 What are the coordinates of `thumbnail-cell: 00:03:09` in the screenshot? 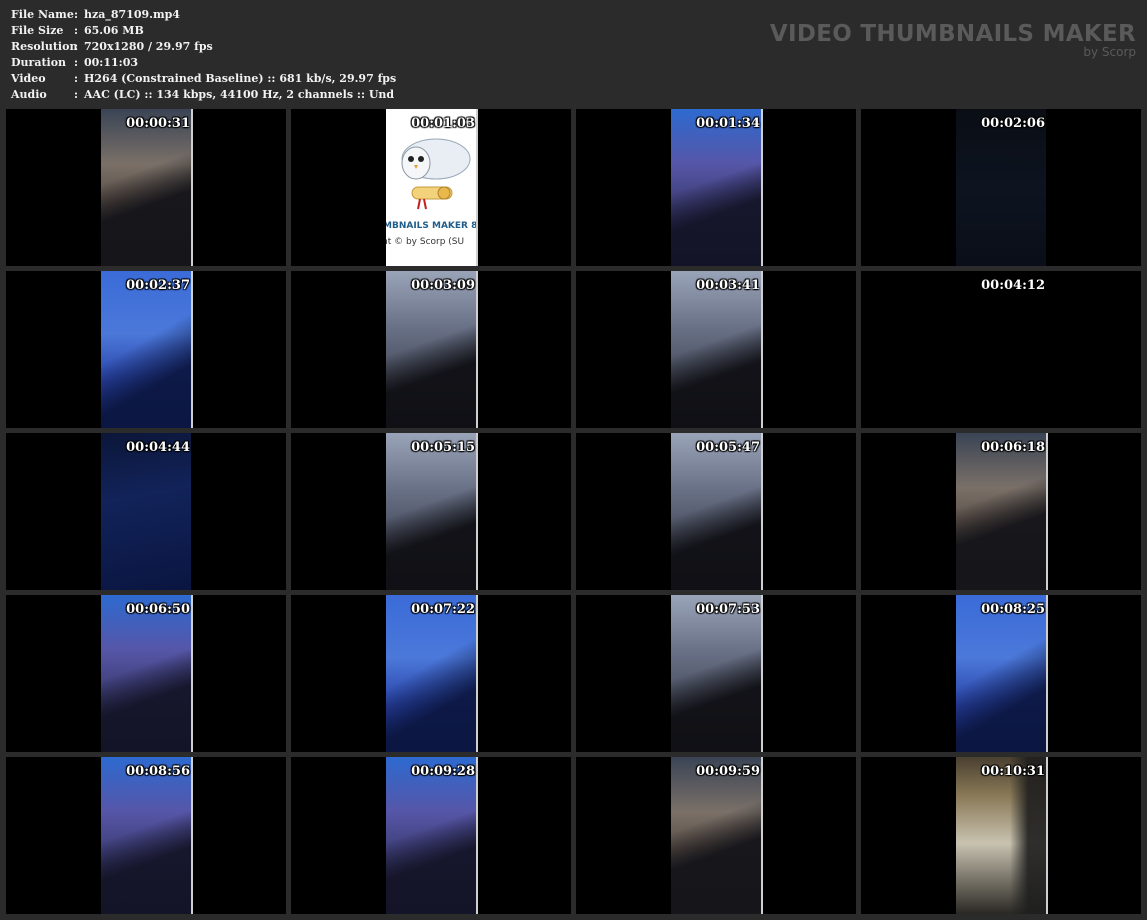 It's located at (431, 349).